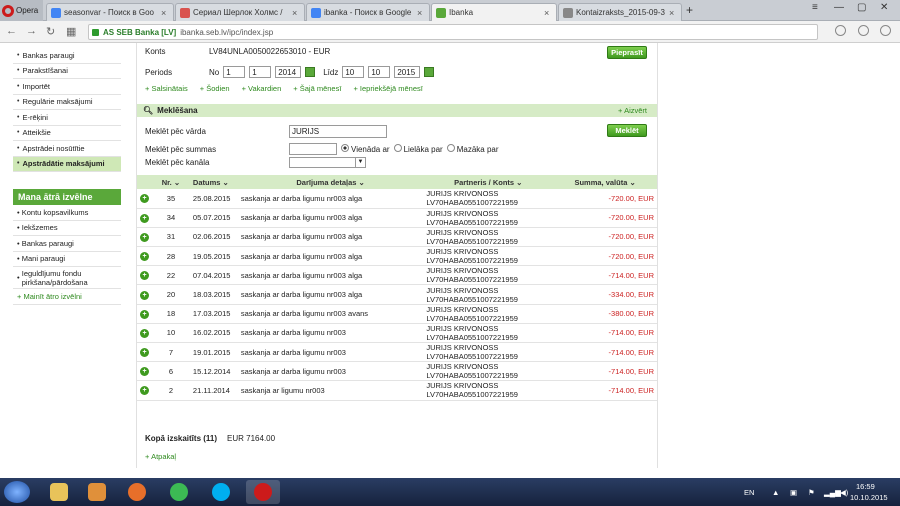 This screenshot has width=900, height=506. I want to click on opera-menu-button: Opera, so click(21, 10).